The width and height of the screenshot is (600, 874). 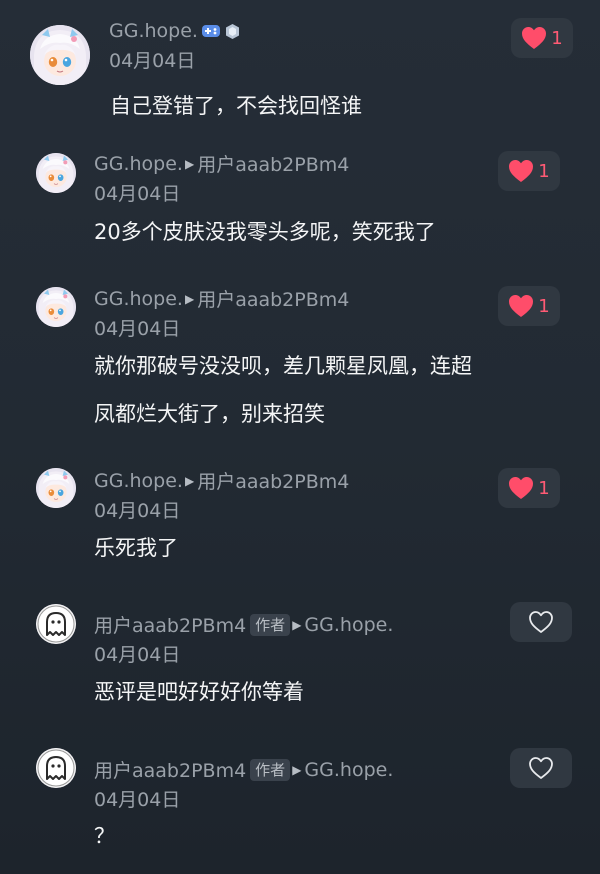 I want to click on comment-text: 乐死我了, so click(x=136, y=548).